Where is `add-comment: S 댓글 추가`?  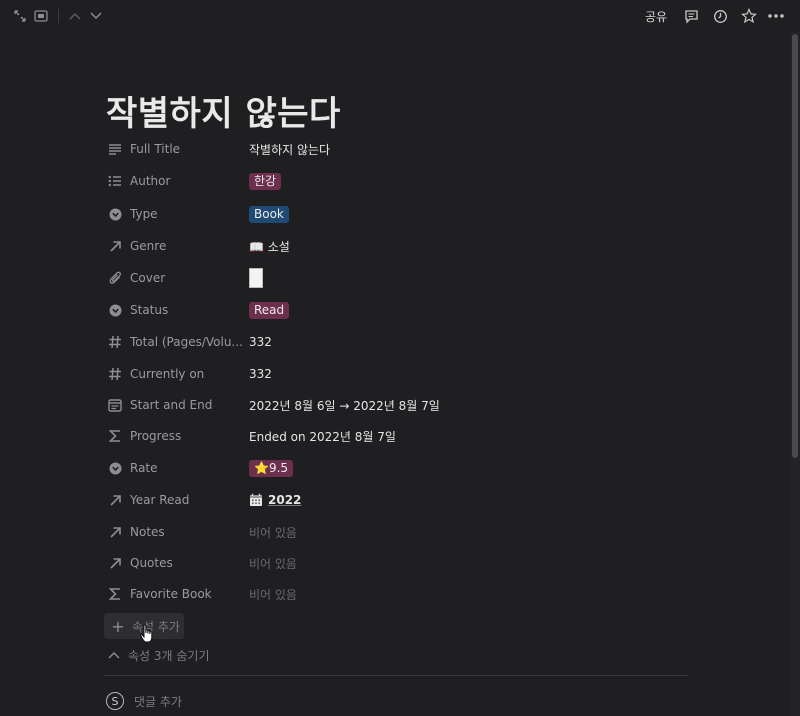 add-comment: S 댓글 추가 is located at coordinates (144, 701).